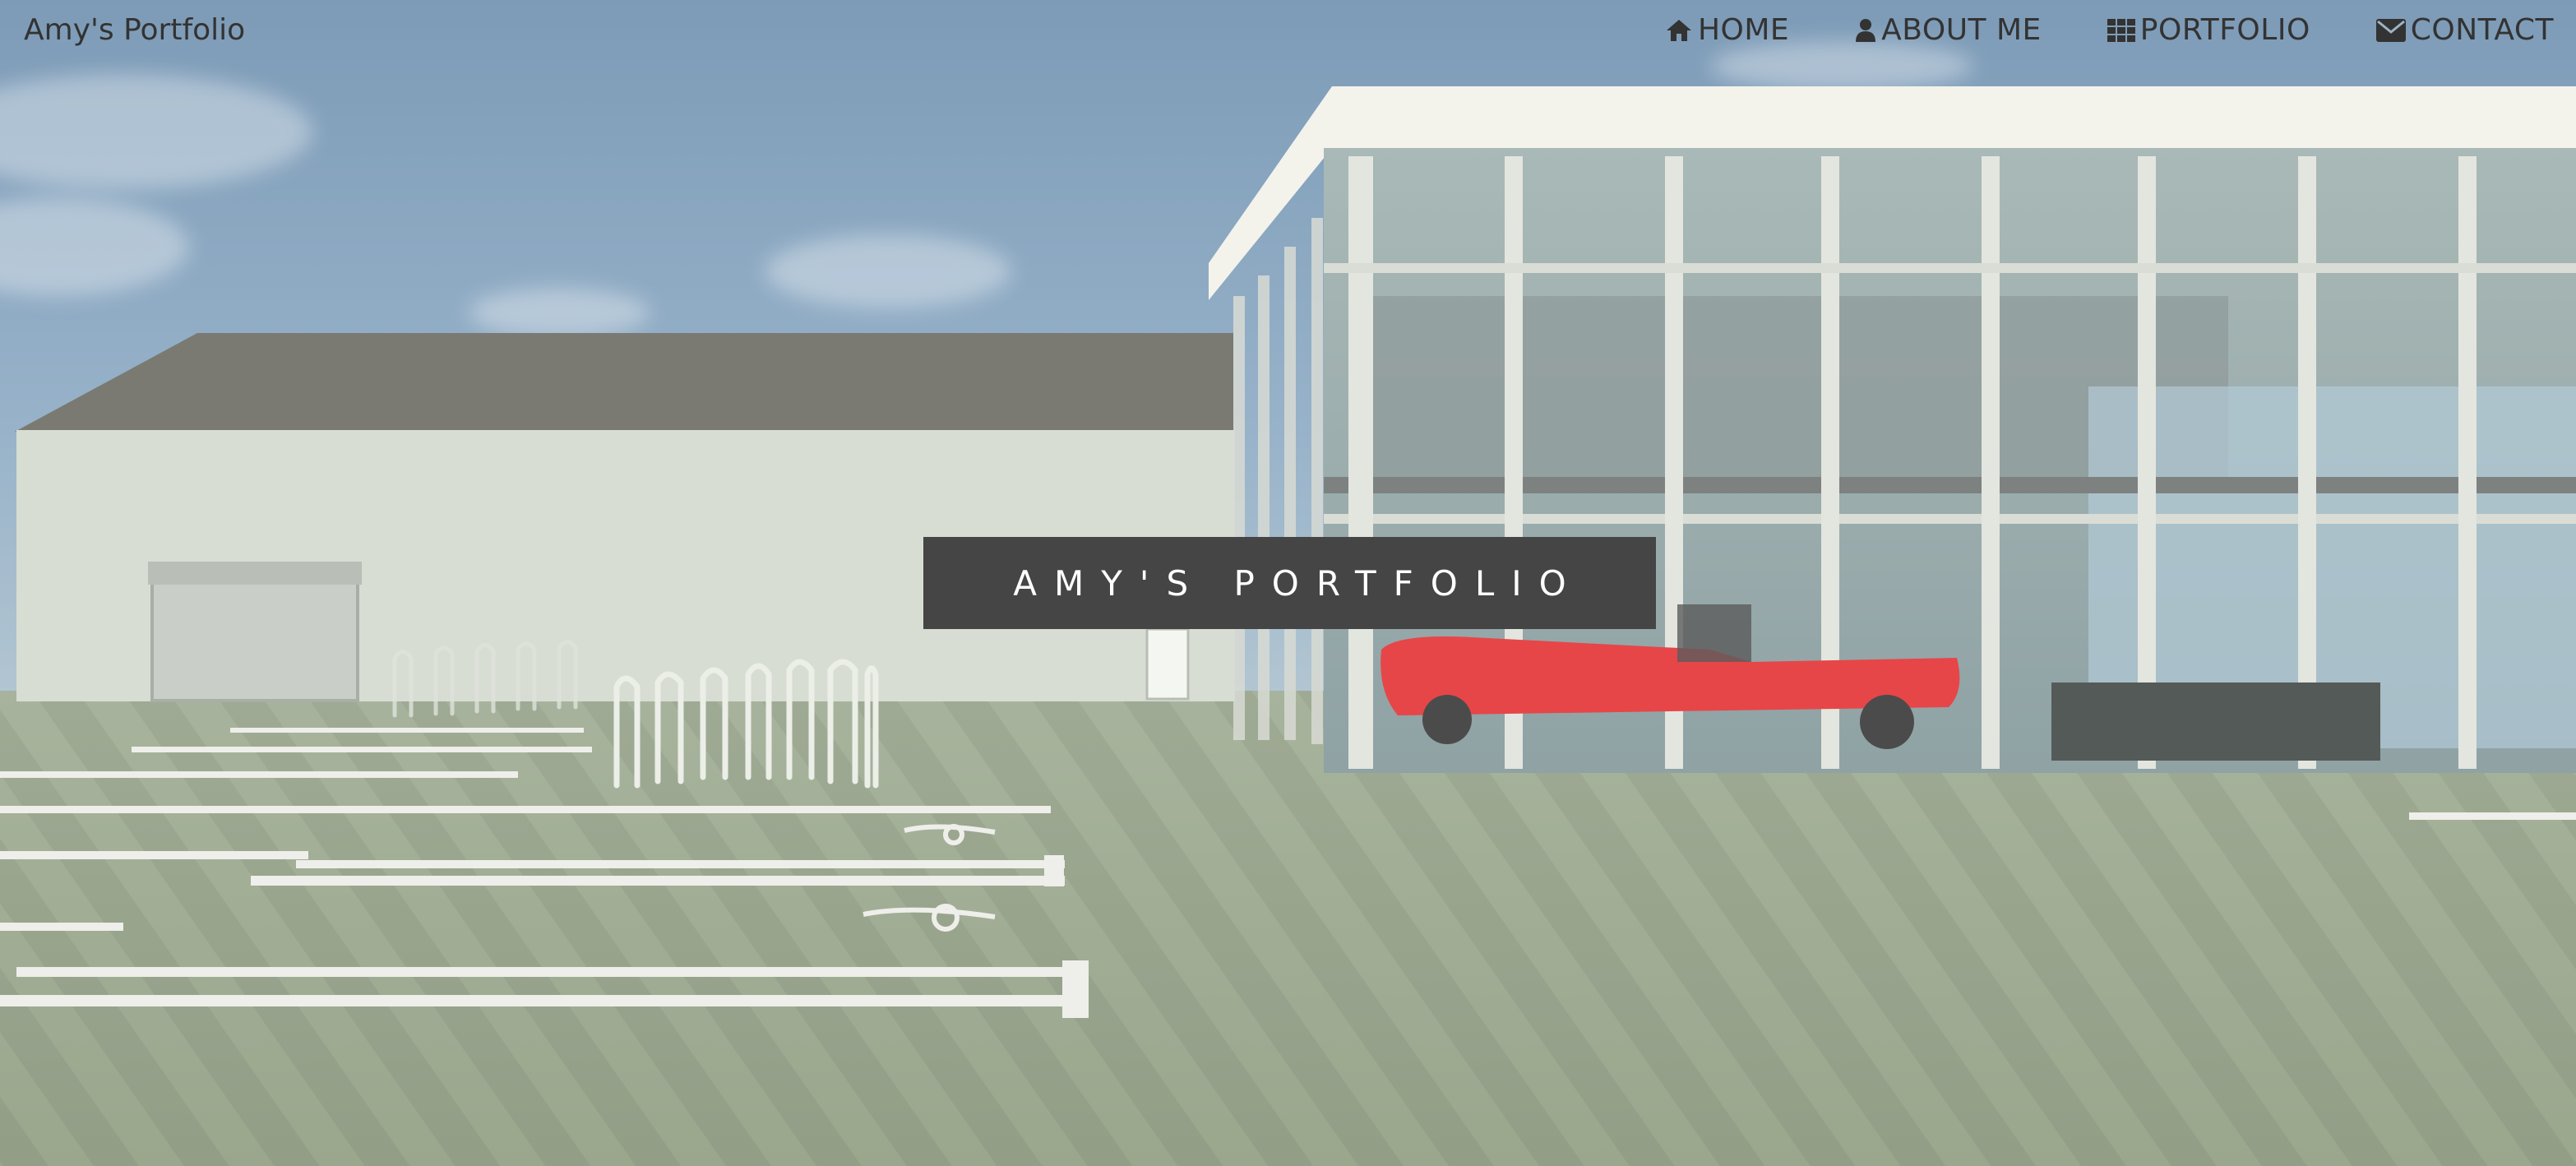 This screenshot has width=2576, height=1166. What do you see at coordinates (2121, 30) in the screenshot?
I see `grid-icon` at bounding box center [2121, 30].